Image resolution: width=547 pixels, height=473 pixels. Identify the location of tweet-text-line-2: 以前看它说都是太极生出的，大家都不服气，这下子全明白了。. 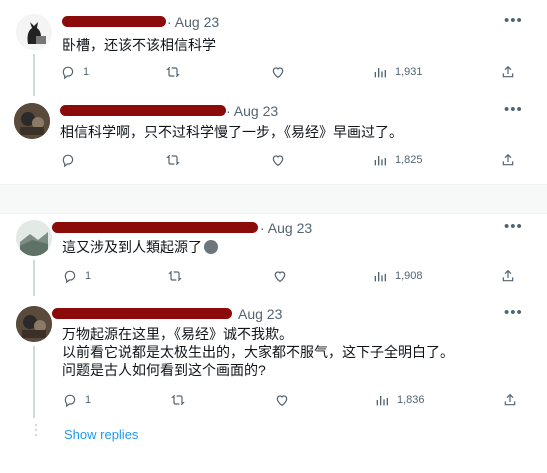
(258, 352).